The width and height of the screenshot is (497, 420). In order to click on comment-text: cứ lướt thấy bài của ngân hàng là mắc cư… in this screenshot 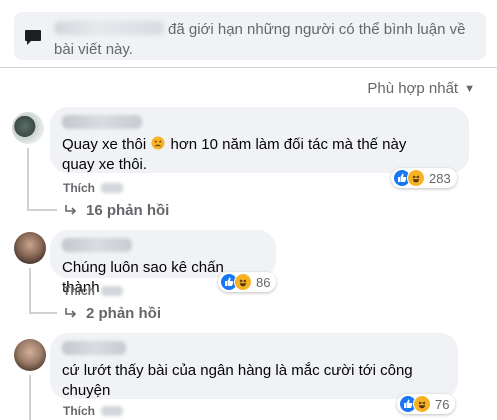, I will do `click(237, 380)`.